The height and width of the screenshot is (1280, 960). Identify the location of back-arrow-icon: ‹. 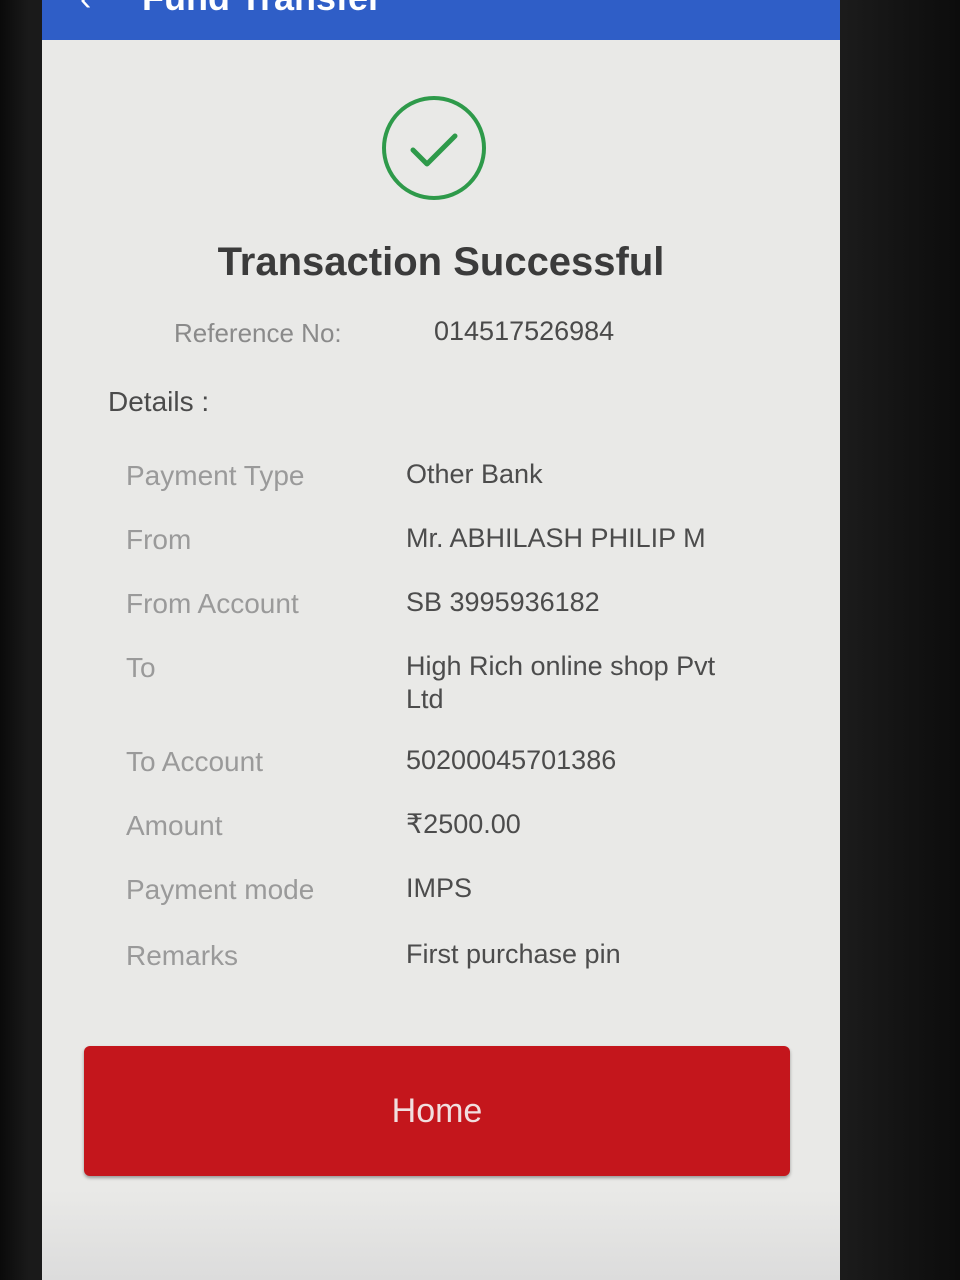
(85, 8).